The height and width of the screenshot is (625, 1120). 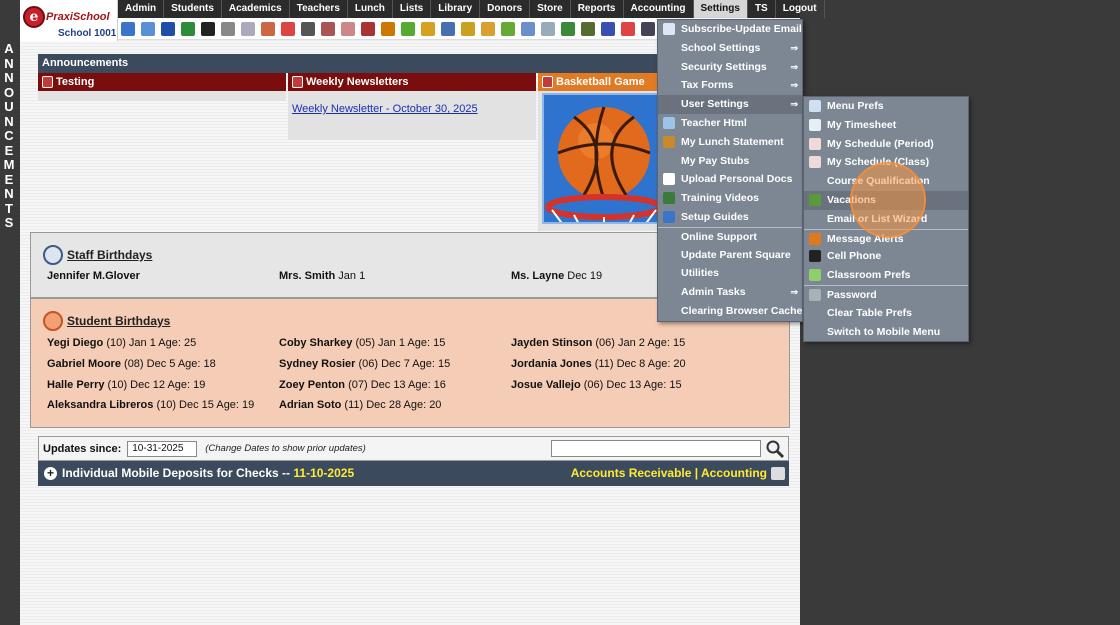 What do you see at coordinates (550, 9) in the screenshot?
I see `nav-store: Store` at bounding box center [550, 9].